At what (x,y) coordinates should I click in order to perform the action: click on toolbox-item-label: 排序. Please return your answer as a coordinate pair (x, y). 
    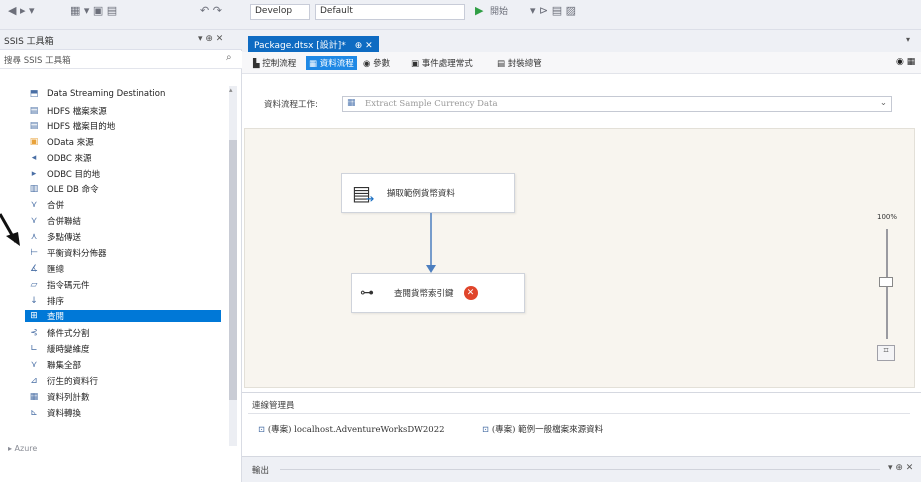
    Looking at the image, I should click on (56, 302).